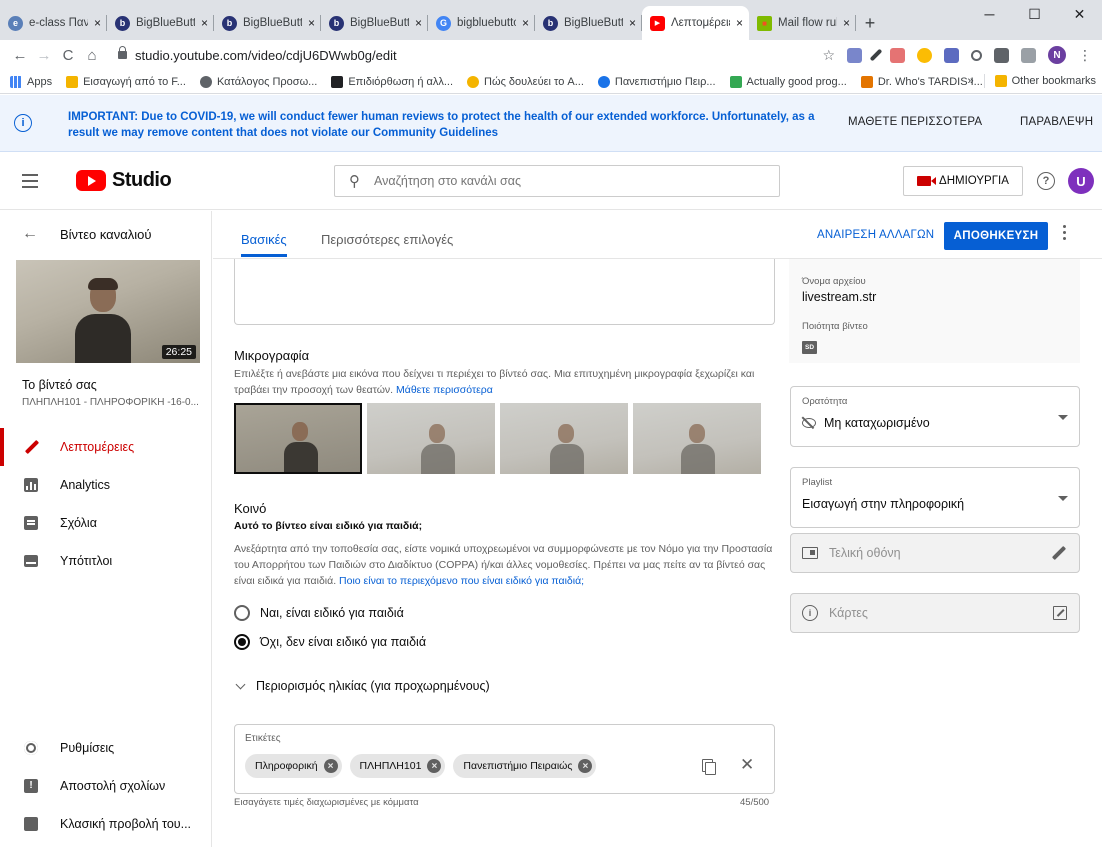 The height and width of the screenshot is (847, 1102). What do you see at coordinates (876, 55) in the screenshot?
I see `pen-extension-icon` at bounding box center [876, 55].